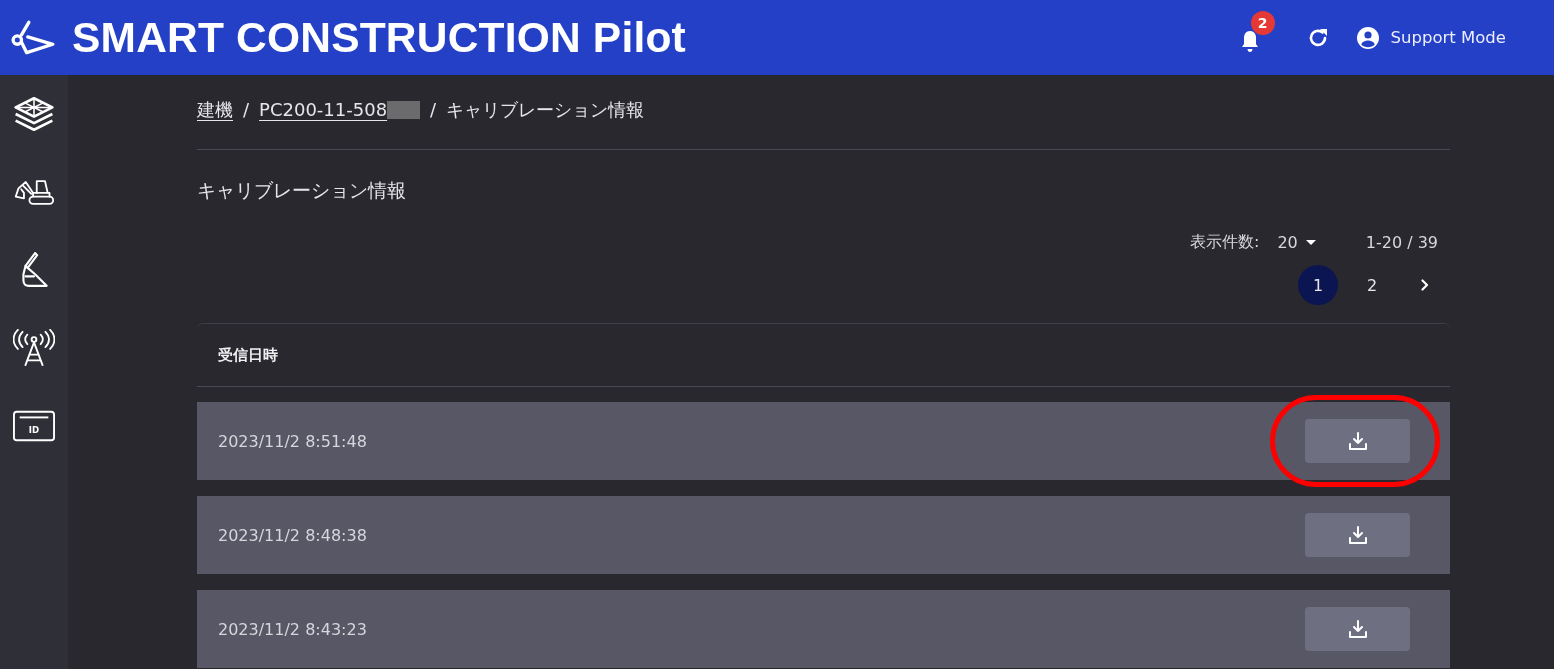  What do you see at coordinates (1372, 285) in the screenshot?
I see `page-button: 2` at bounding box center [1372, 285].